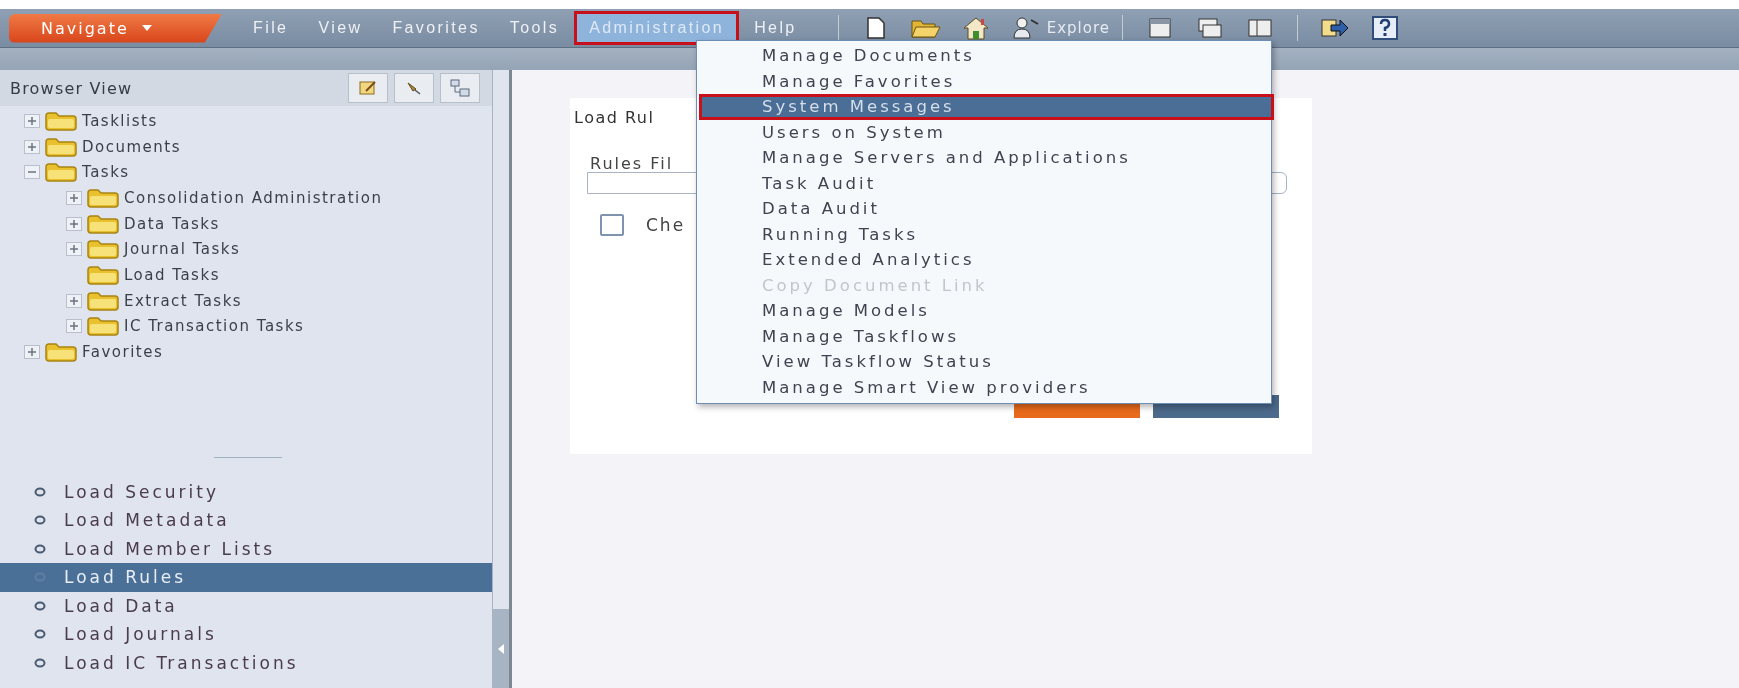  Describe the element at coordinates (132, 146) in the screenshot. I see `tree-item: Documents` at that location.